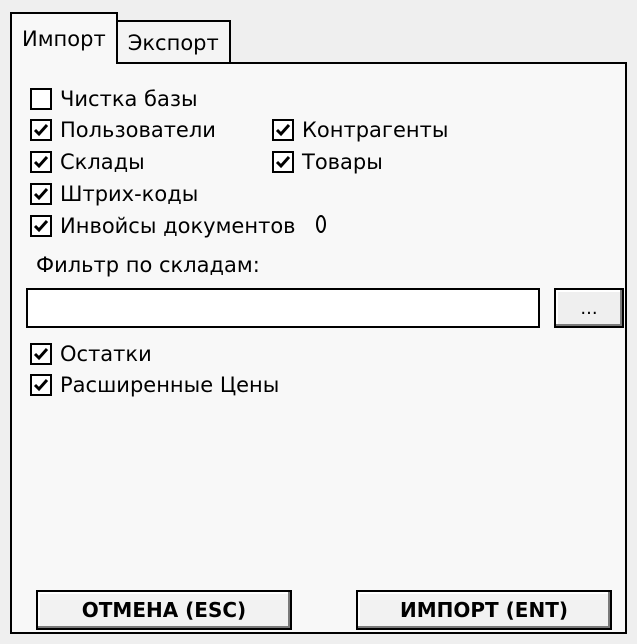  Describe the element at coordinates (102, 162) in the screenshot. I see `option-warehouses-label: Склады` at that location.